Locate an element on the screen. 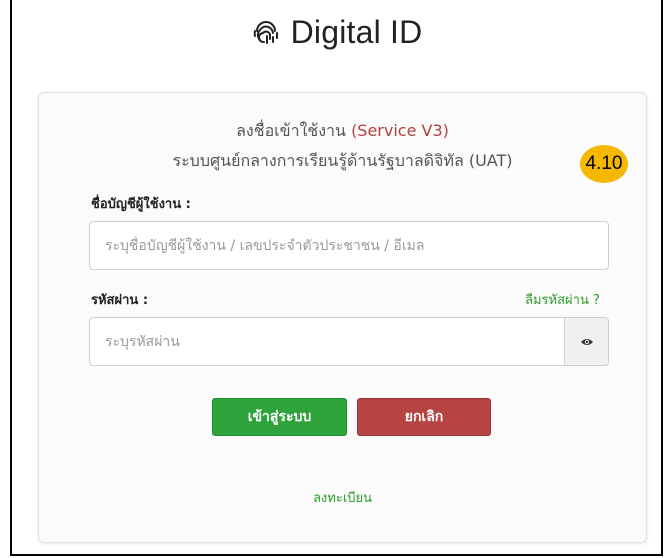 This screenshot has height=558, width=665. service-version: (Service V3) is located at coordinates (400, 130).